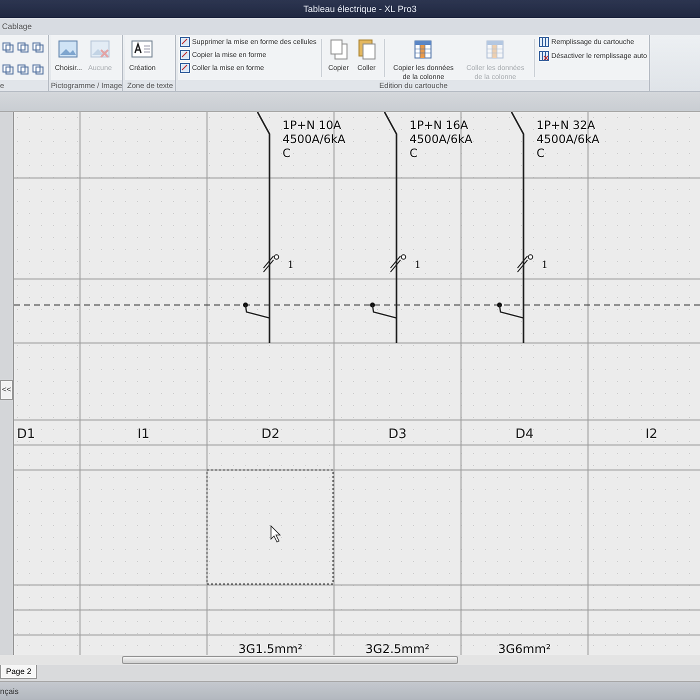 The image size is (700, 700). Describe the element at coordinates (16, 26) in the screenshot. I see `ribbon-tab: Cablage` at that location.